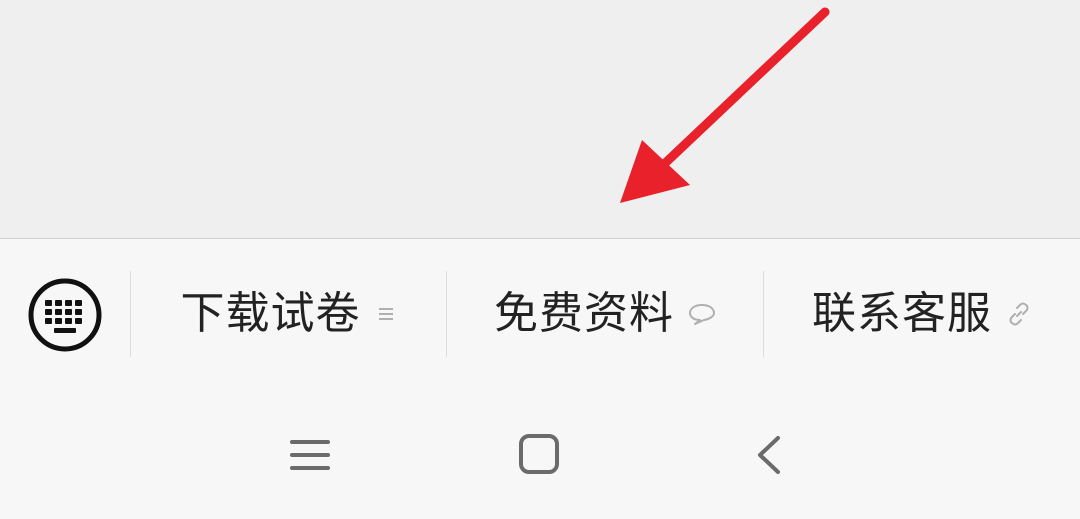  I want to click on chat-bubble-icon, so click(702, 314).